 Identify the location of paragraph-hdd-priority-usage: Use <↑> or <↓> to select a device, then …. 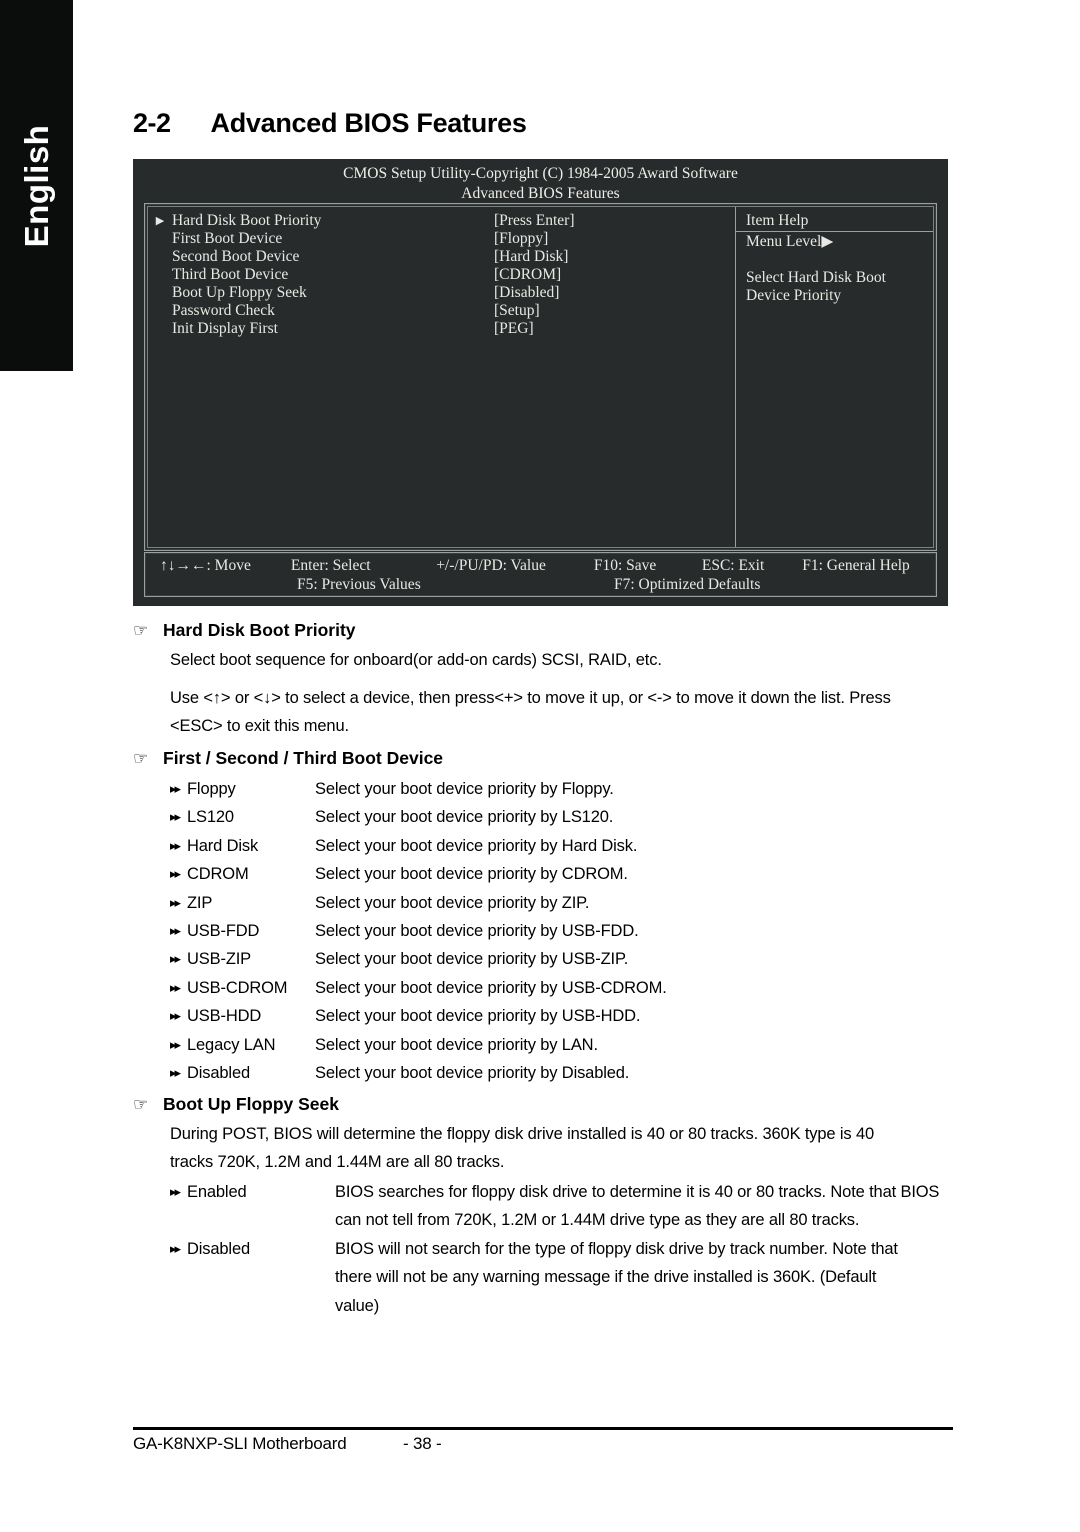
(565, 712).